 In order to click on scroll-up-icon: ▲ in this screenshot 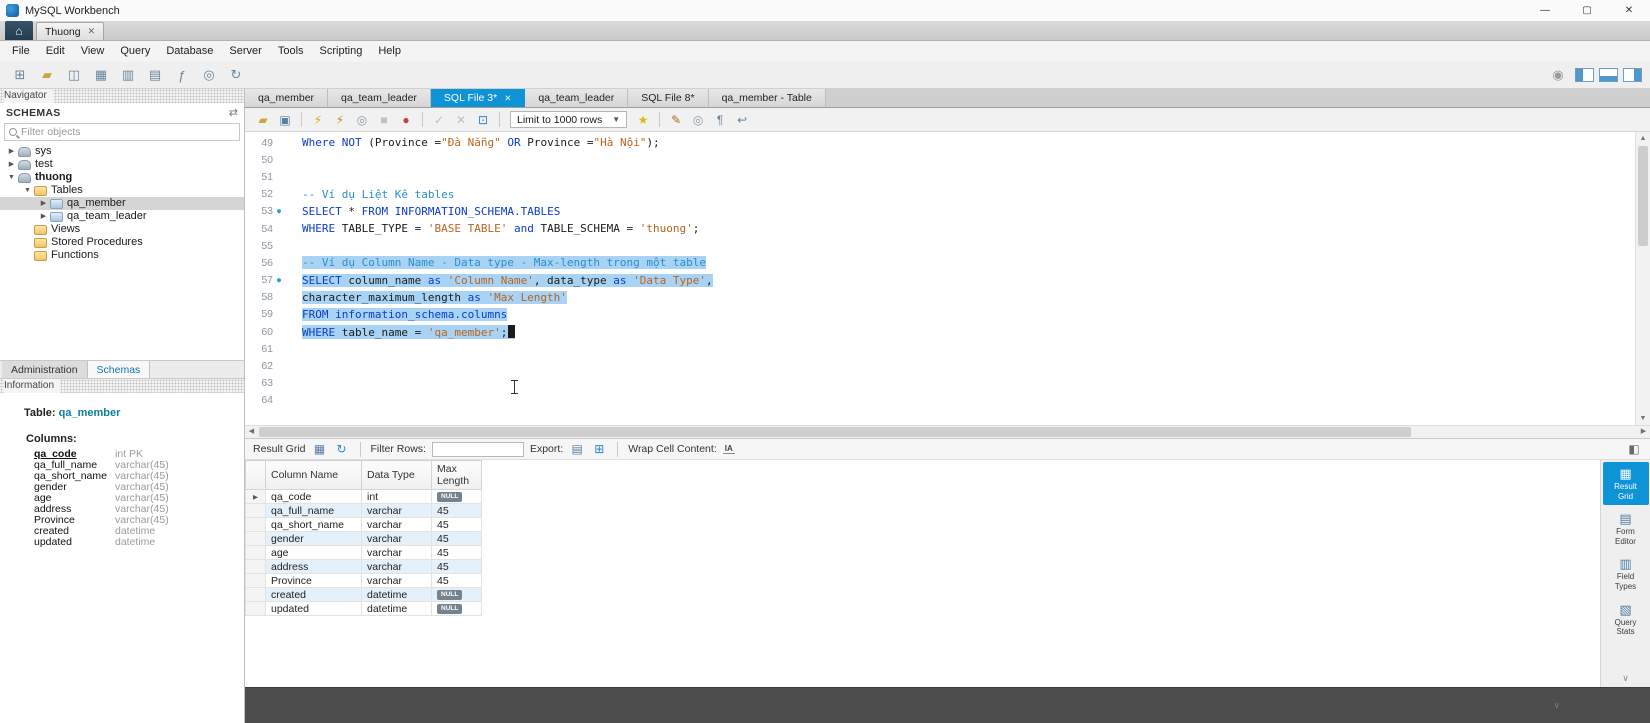, I will do `click(1643, 138)`.